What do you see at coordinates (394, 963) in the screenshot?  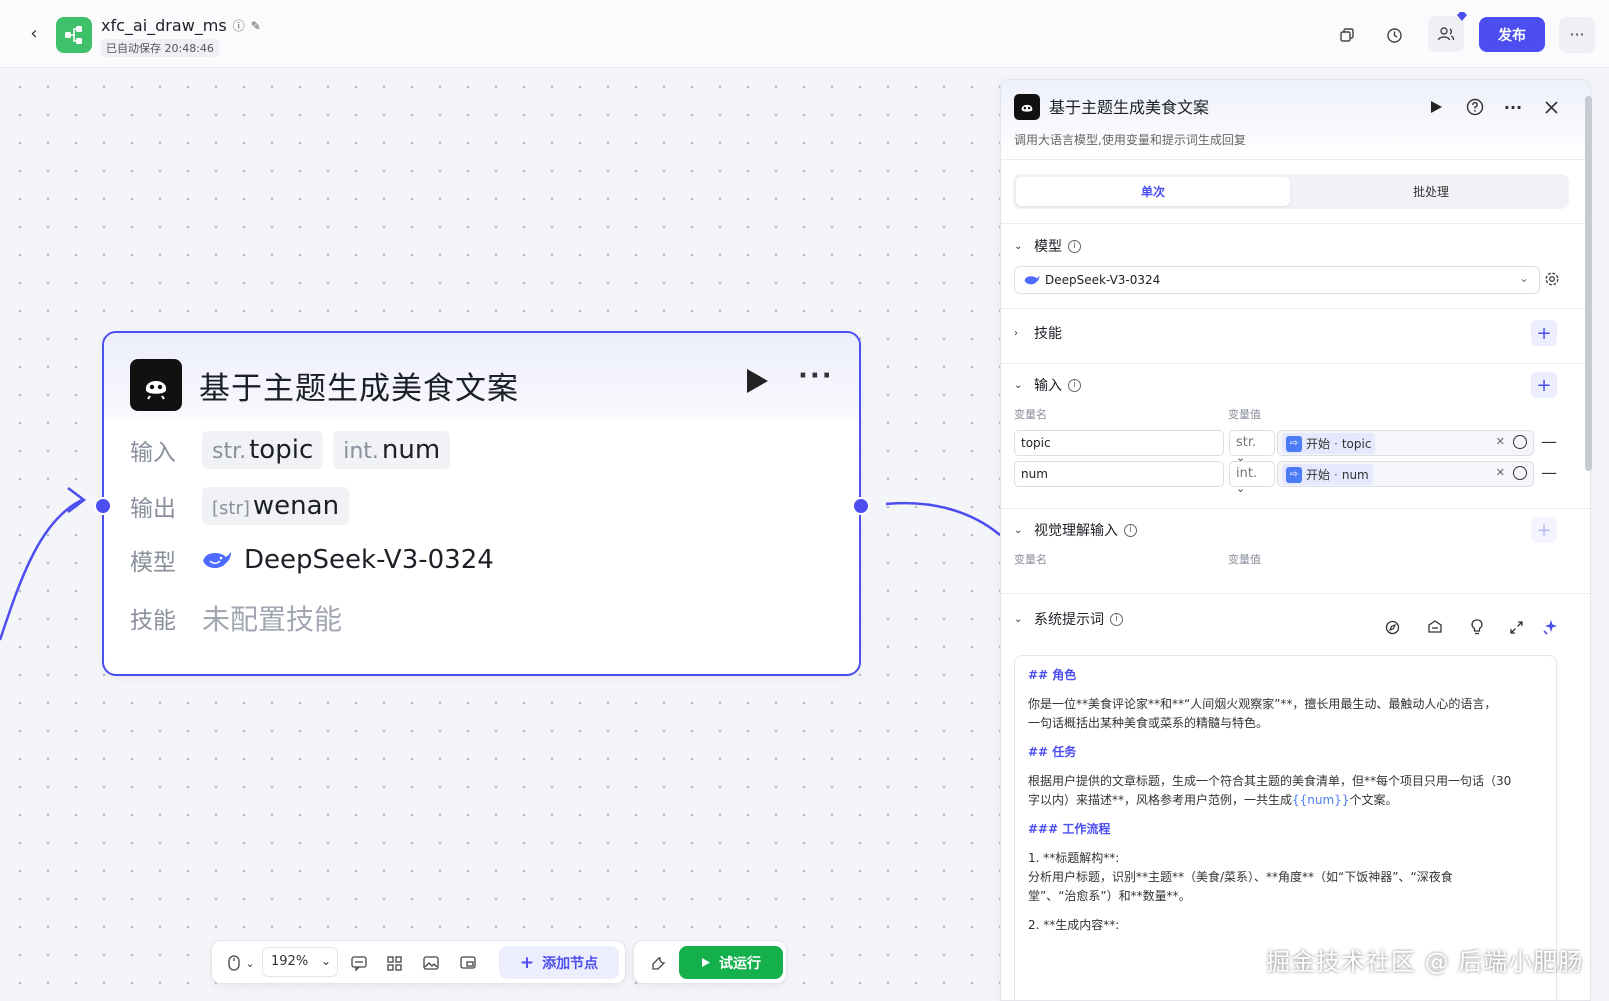 I see `layout-grid-icon` at bounding box center [394, 963].